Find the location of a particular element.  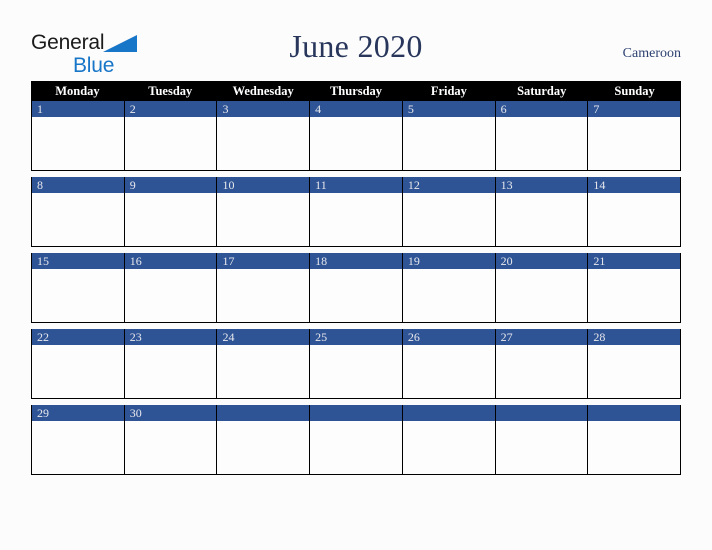

calendar-day-cell: 24 is located at coordinates (264, 363).